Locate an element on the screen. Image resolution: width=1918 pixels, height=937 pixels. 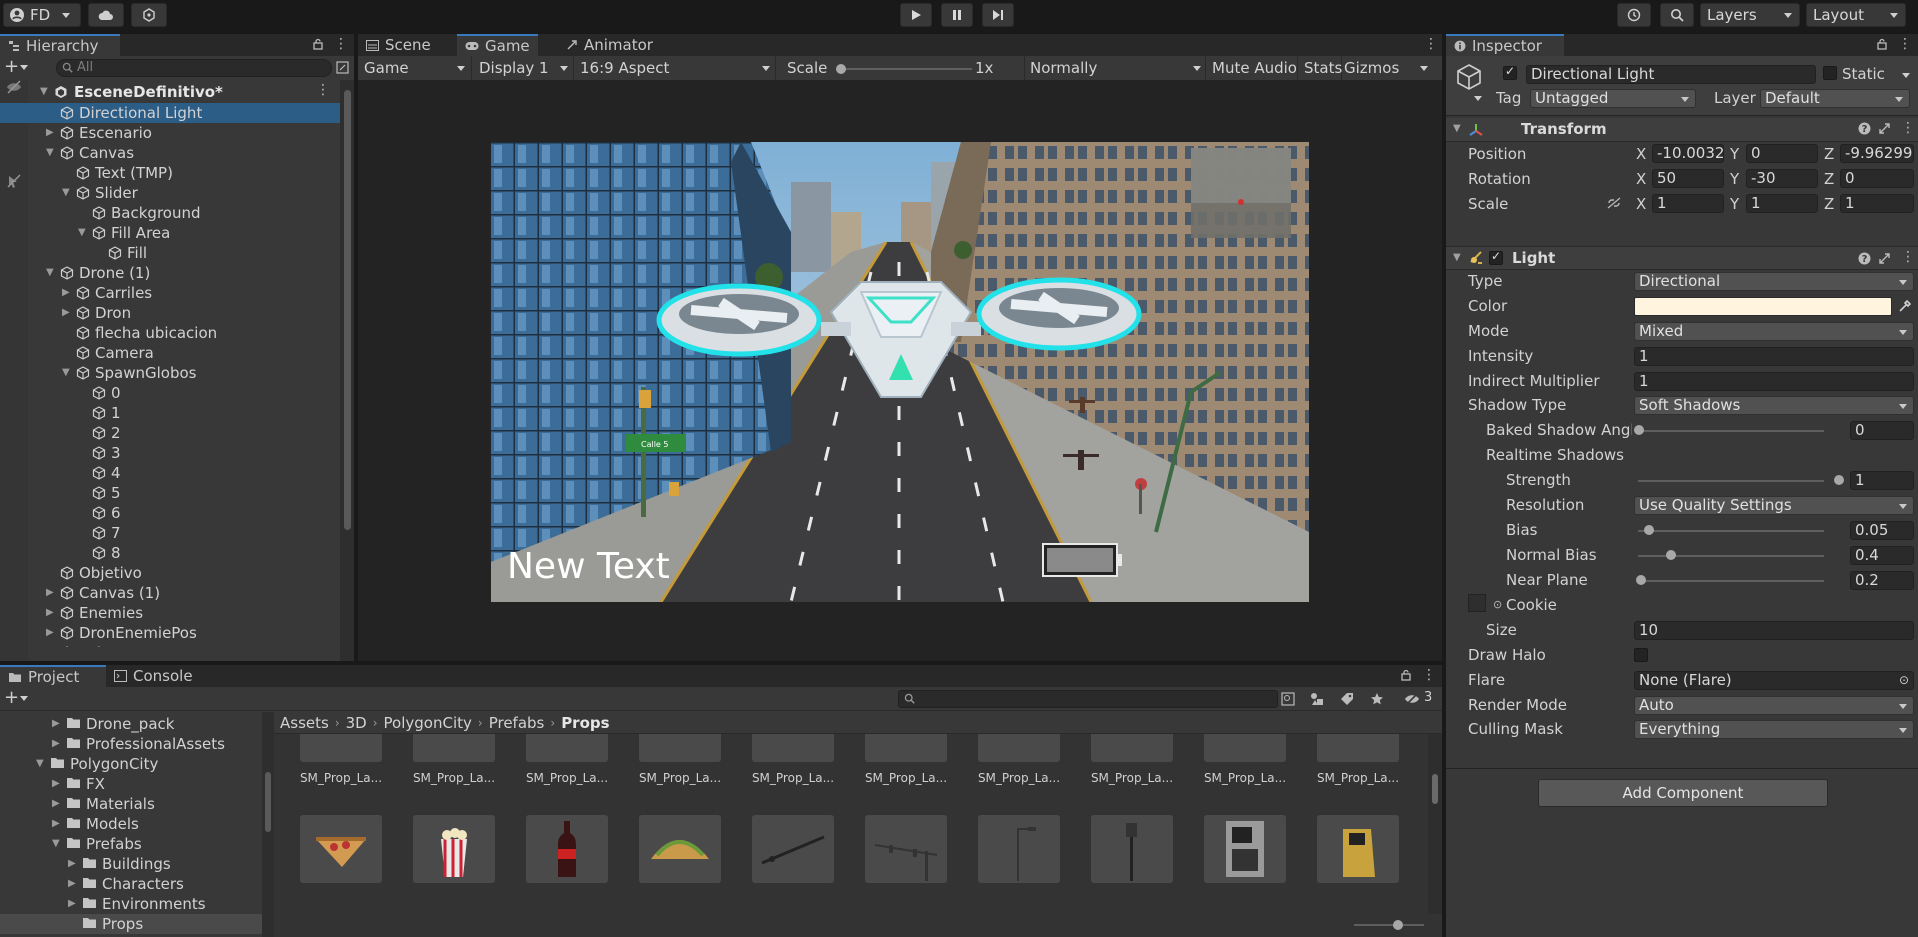
scale-slider-track is located at coordinates (907, 69).